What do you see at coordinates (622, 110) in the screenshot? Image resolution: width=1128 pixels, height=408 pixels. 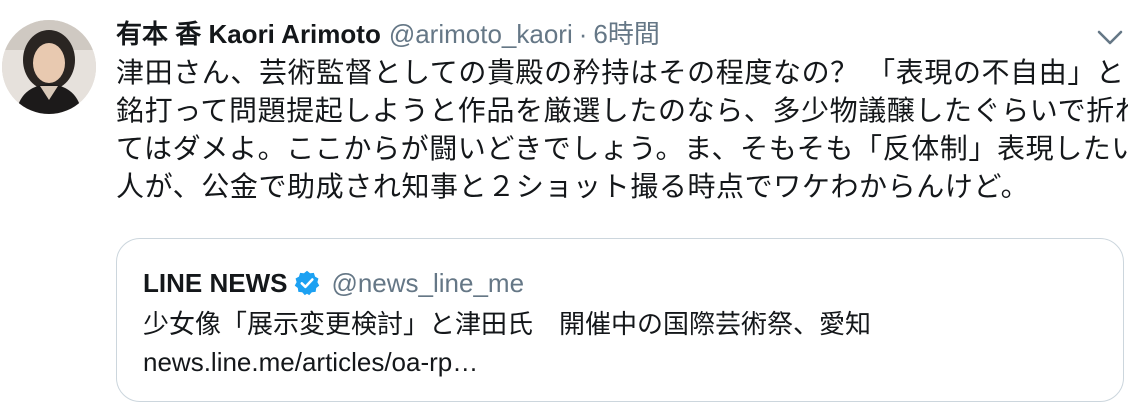 I see `tweet-text-line: 銘打って問題提起しようと作品を厳選したのなら、多少物議醸したぐらいで折れ` at bounding box center [622, 110].